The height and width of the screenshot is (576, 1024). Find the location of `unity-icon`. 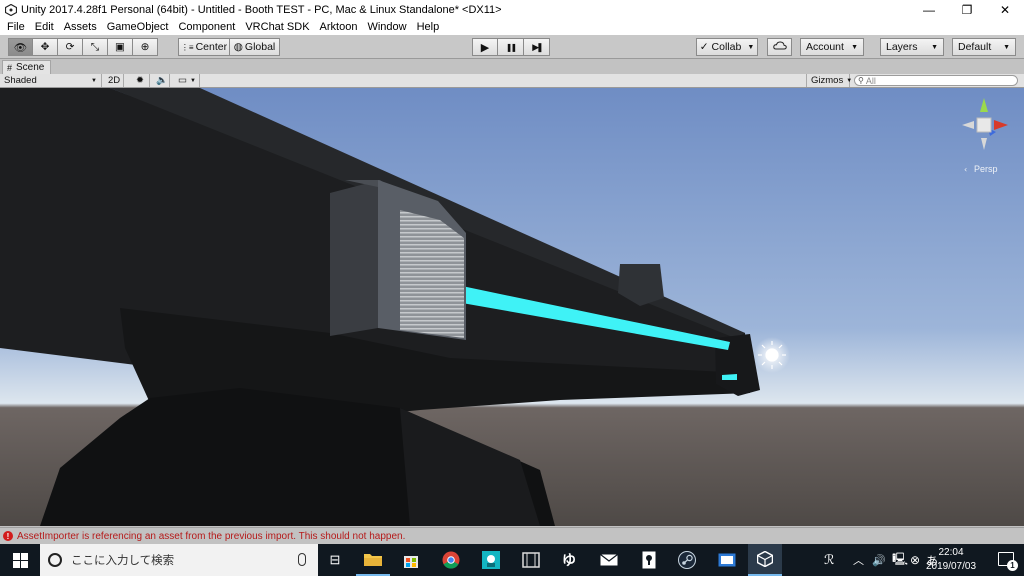

unity-icon is located at coordinates (765, 559).